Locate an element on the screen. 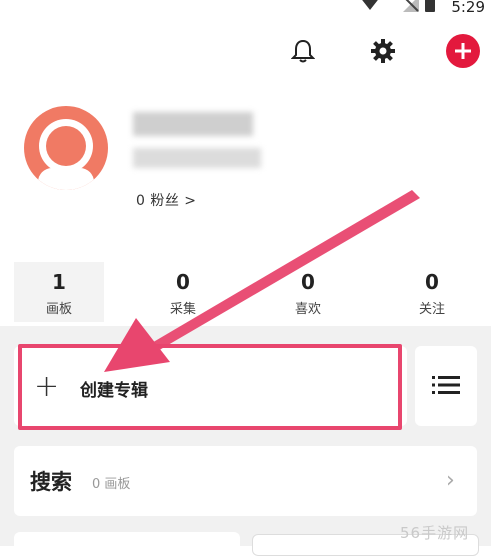 The width and height of the screenshot is (491, 556). stat-value: 1 is located at coordinates (59, 282).